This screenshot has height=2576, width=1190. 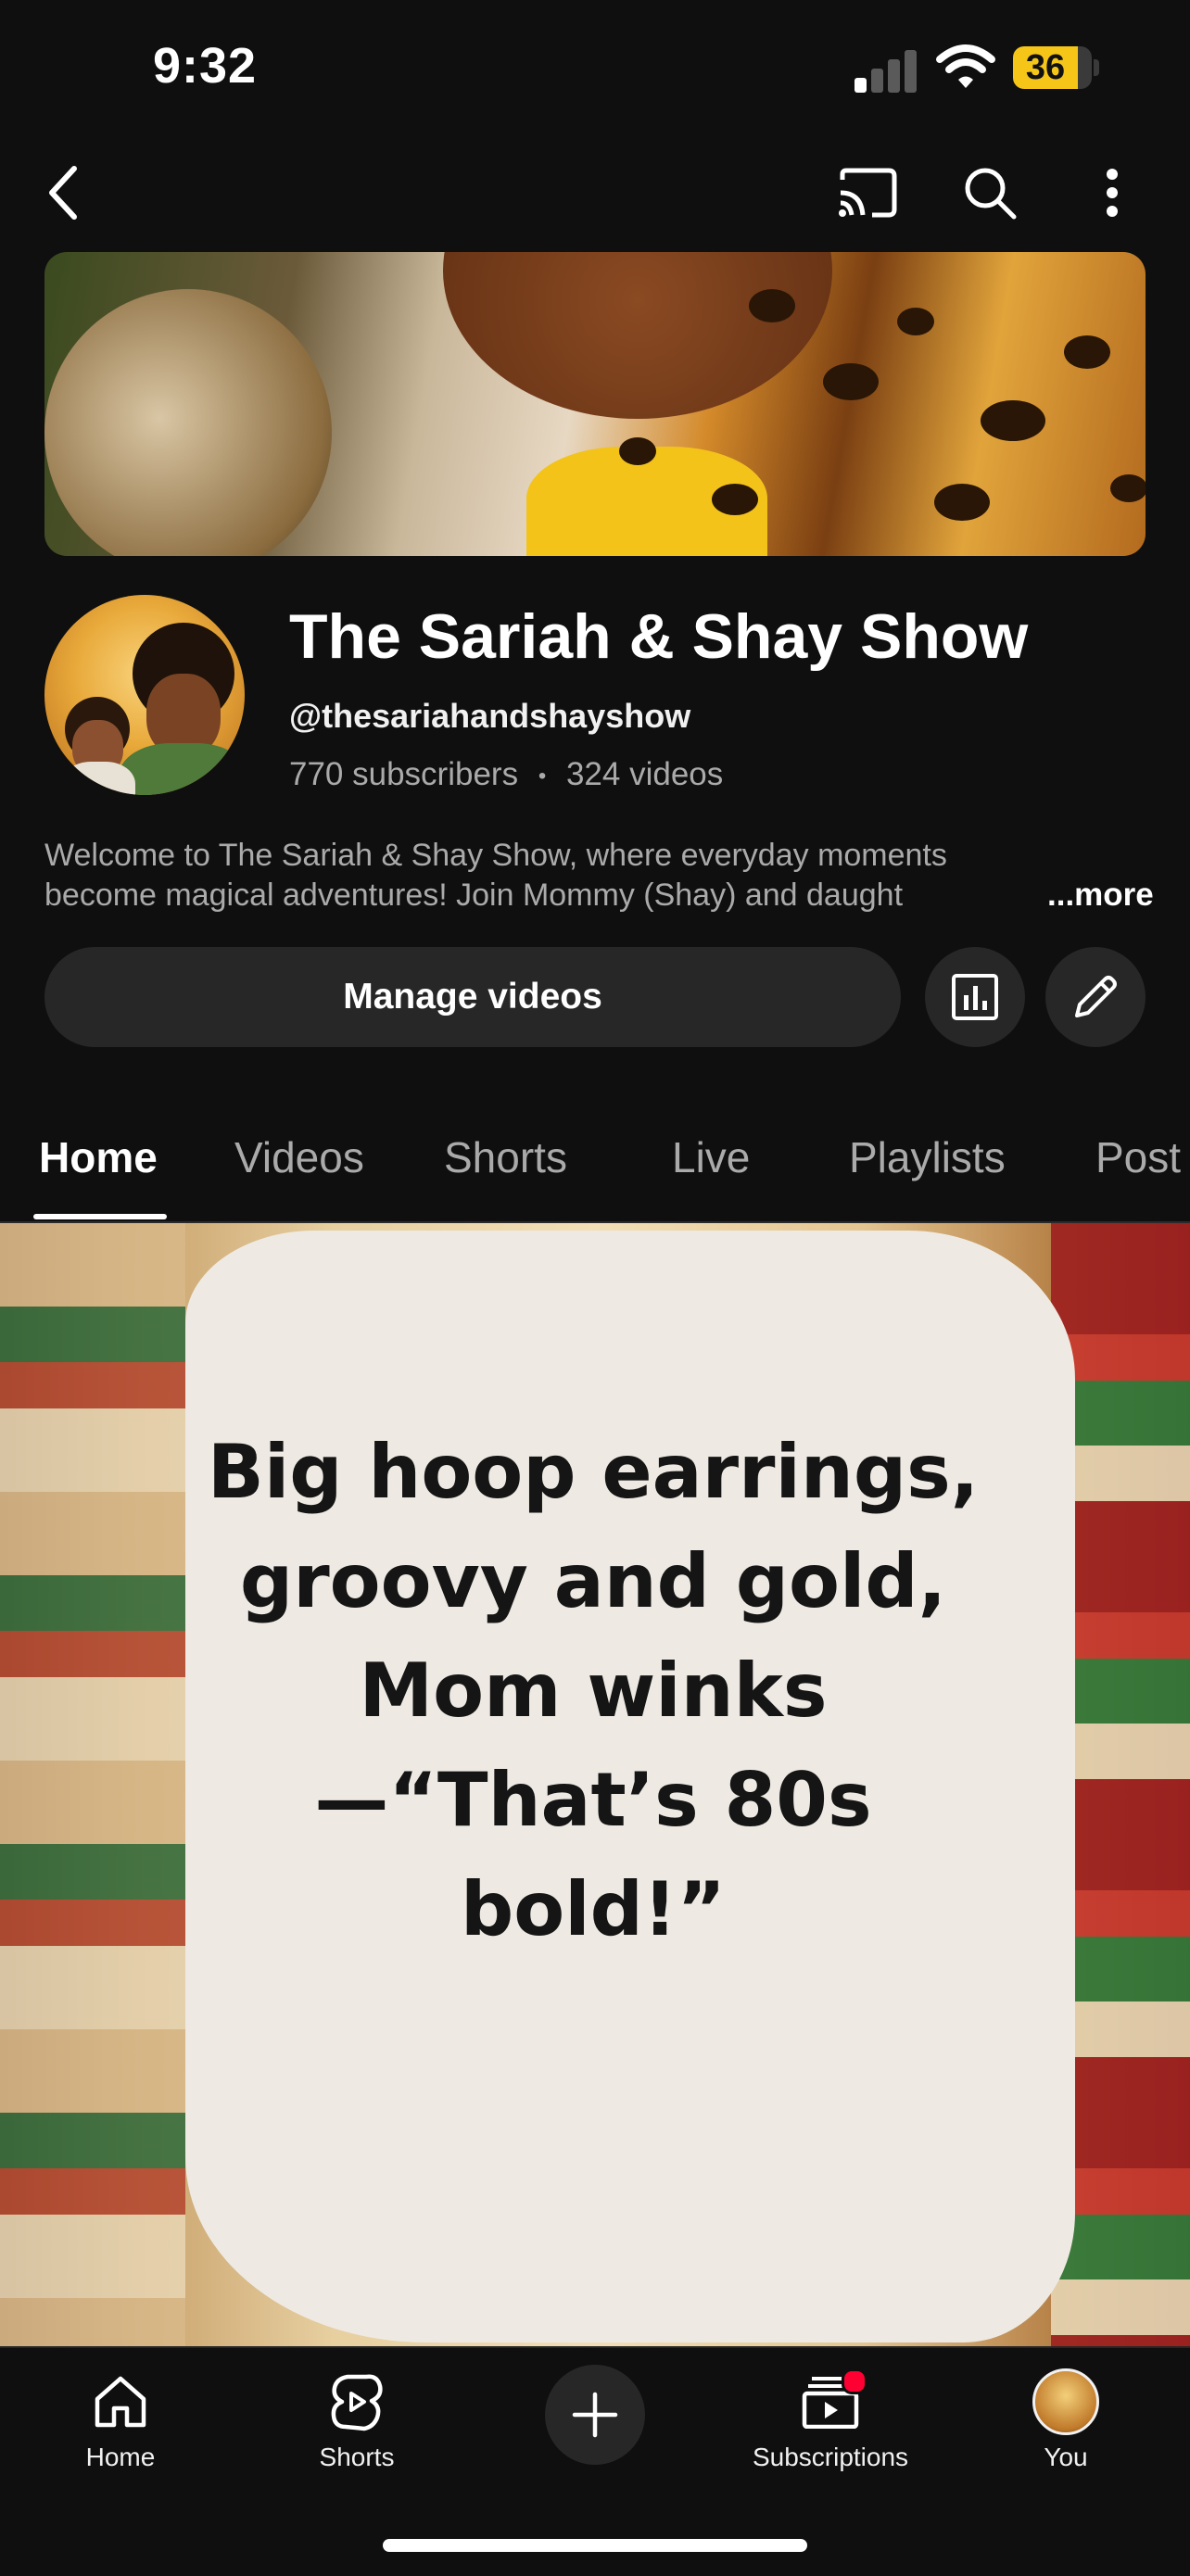 I want to click on shorts-icon, so click(x=357, y=2402).